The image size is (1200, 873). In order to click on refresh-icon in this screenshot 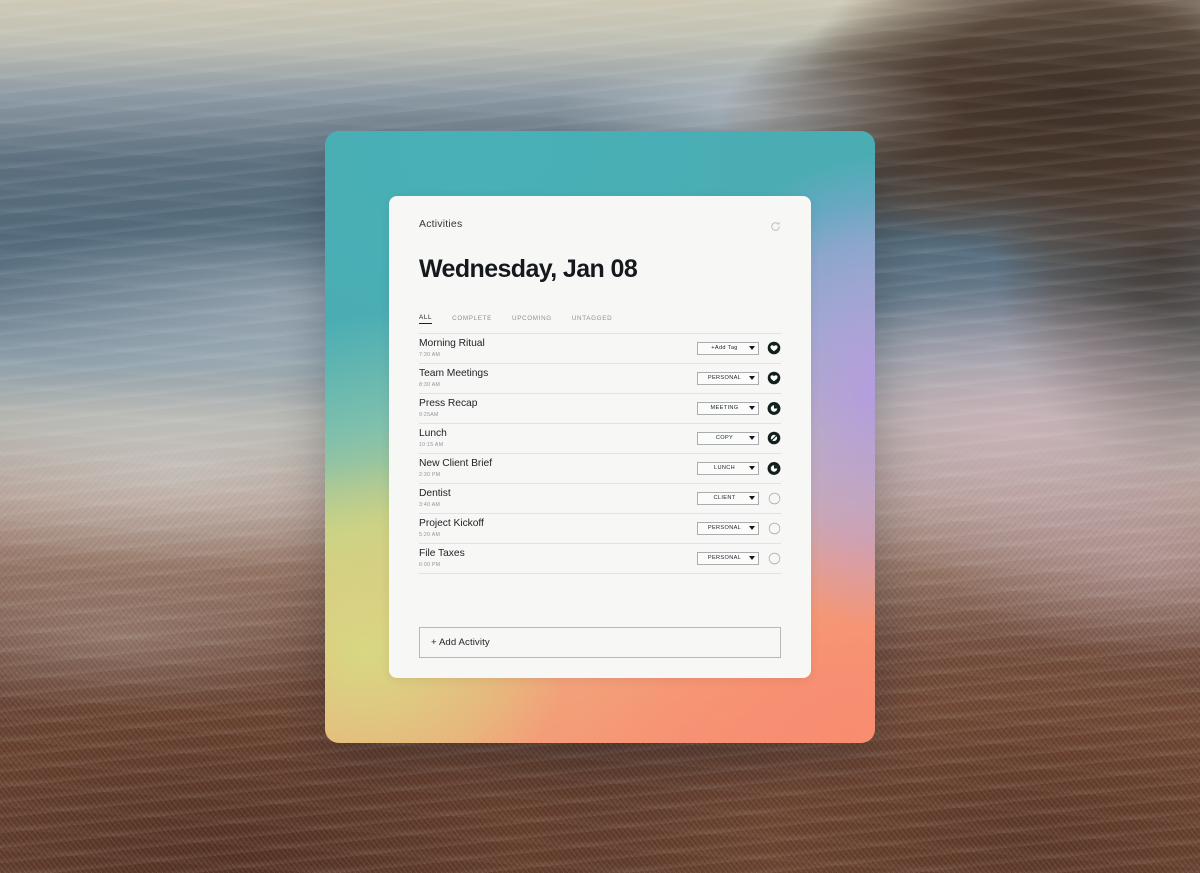, I will do `click(775, 225)`.